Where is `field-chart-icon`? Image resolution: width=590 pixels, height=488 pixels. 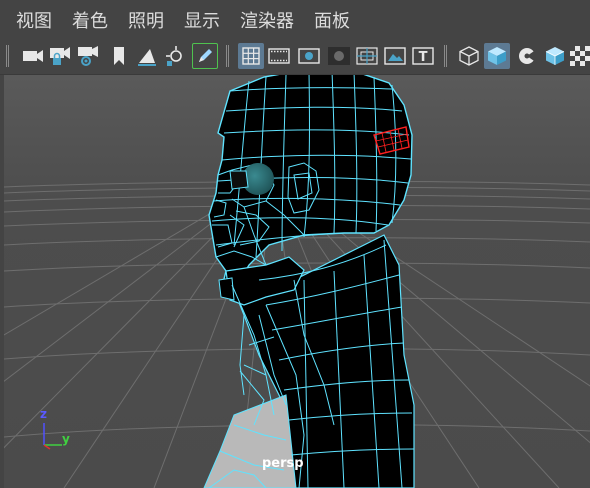 field-chart-icon is located at coordinates (367, 56).